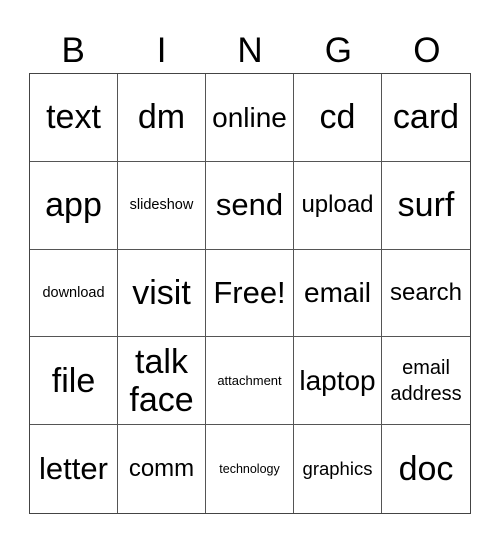  What do you see at coordinates (73, 50) in the screenshot?
I see `header-letter-b: B` at bounding box center [73, 50].